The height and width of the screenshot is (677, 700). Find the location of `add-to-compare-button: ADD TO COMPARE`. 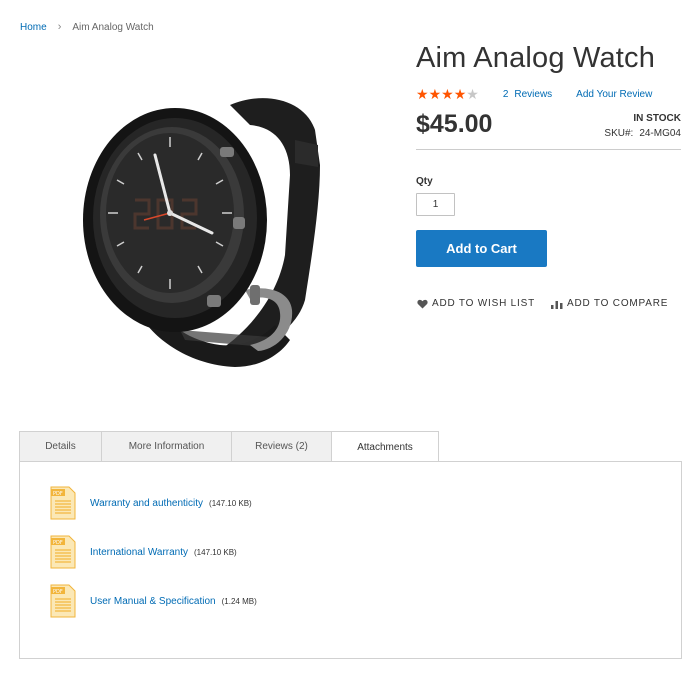

add-to-compare-button: ADD TO COMPARE is located at coordinates (609, 303).